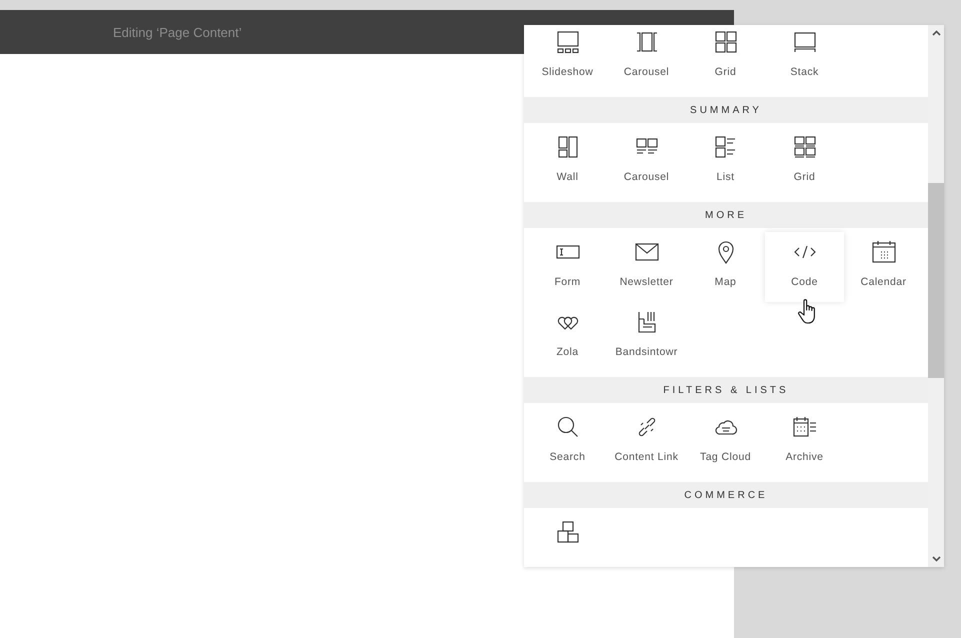 The width and height of the screenshot is (961, 638). Describe the element at coordinates (807, 311) in the screenshot. I see `hand-cursor-icon` at that location.